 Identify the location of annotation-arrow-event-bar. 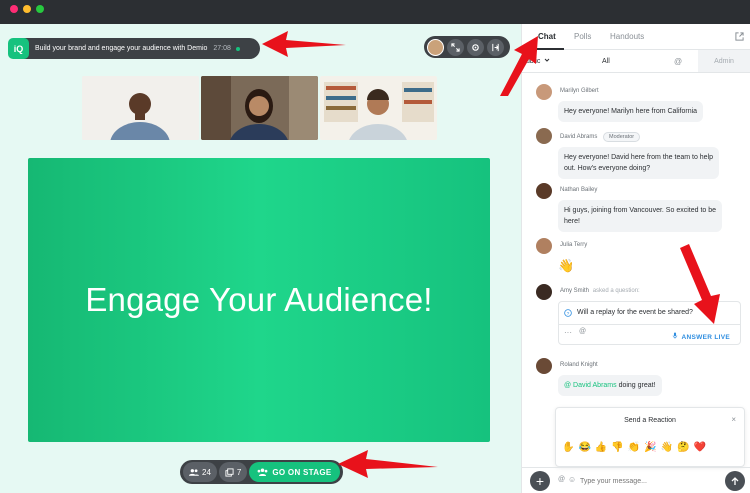
(304, 44).